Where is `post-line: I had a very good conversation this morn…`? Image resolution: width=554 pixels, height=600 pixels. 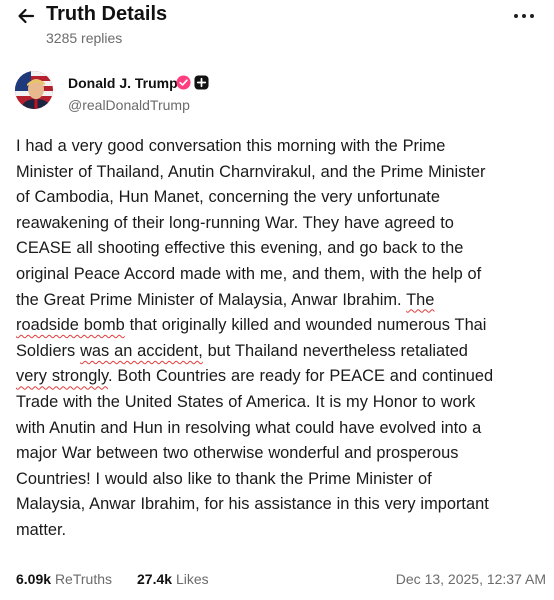 post-line: I had a very good conversation this morn… is located at coordinates (231, 146).